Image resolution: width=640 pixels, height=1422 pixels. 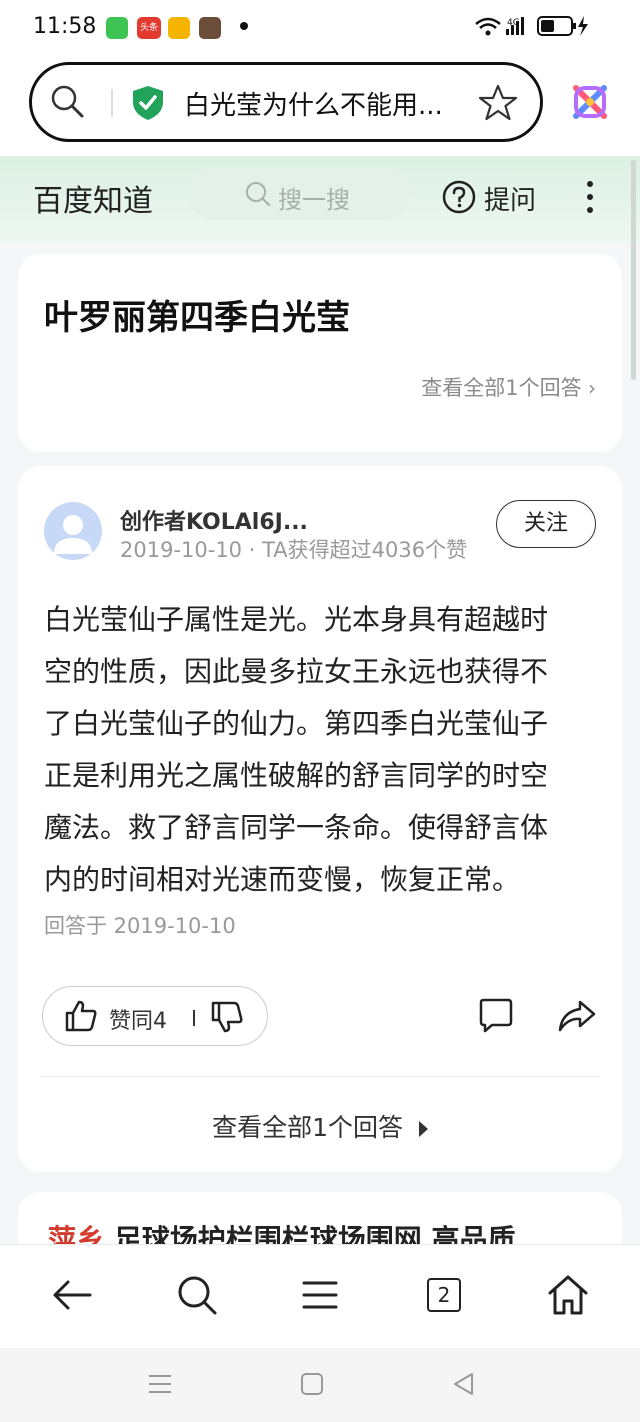 I want to click on answer-line: 空的性质，因此曼多拉女王永远也获得不, so click(x=296, y=671).